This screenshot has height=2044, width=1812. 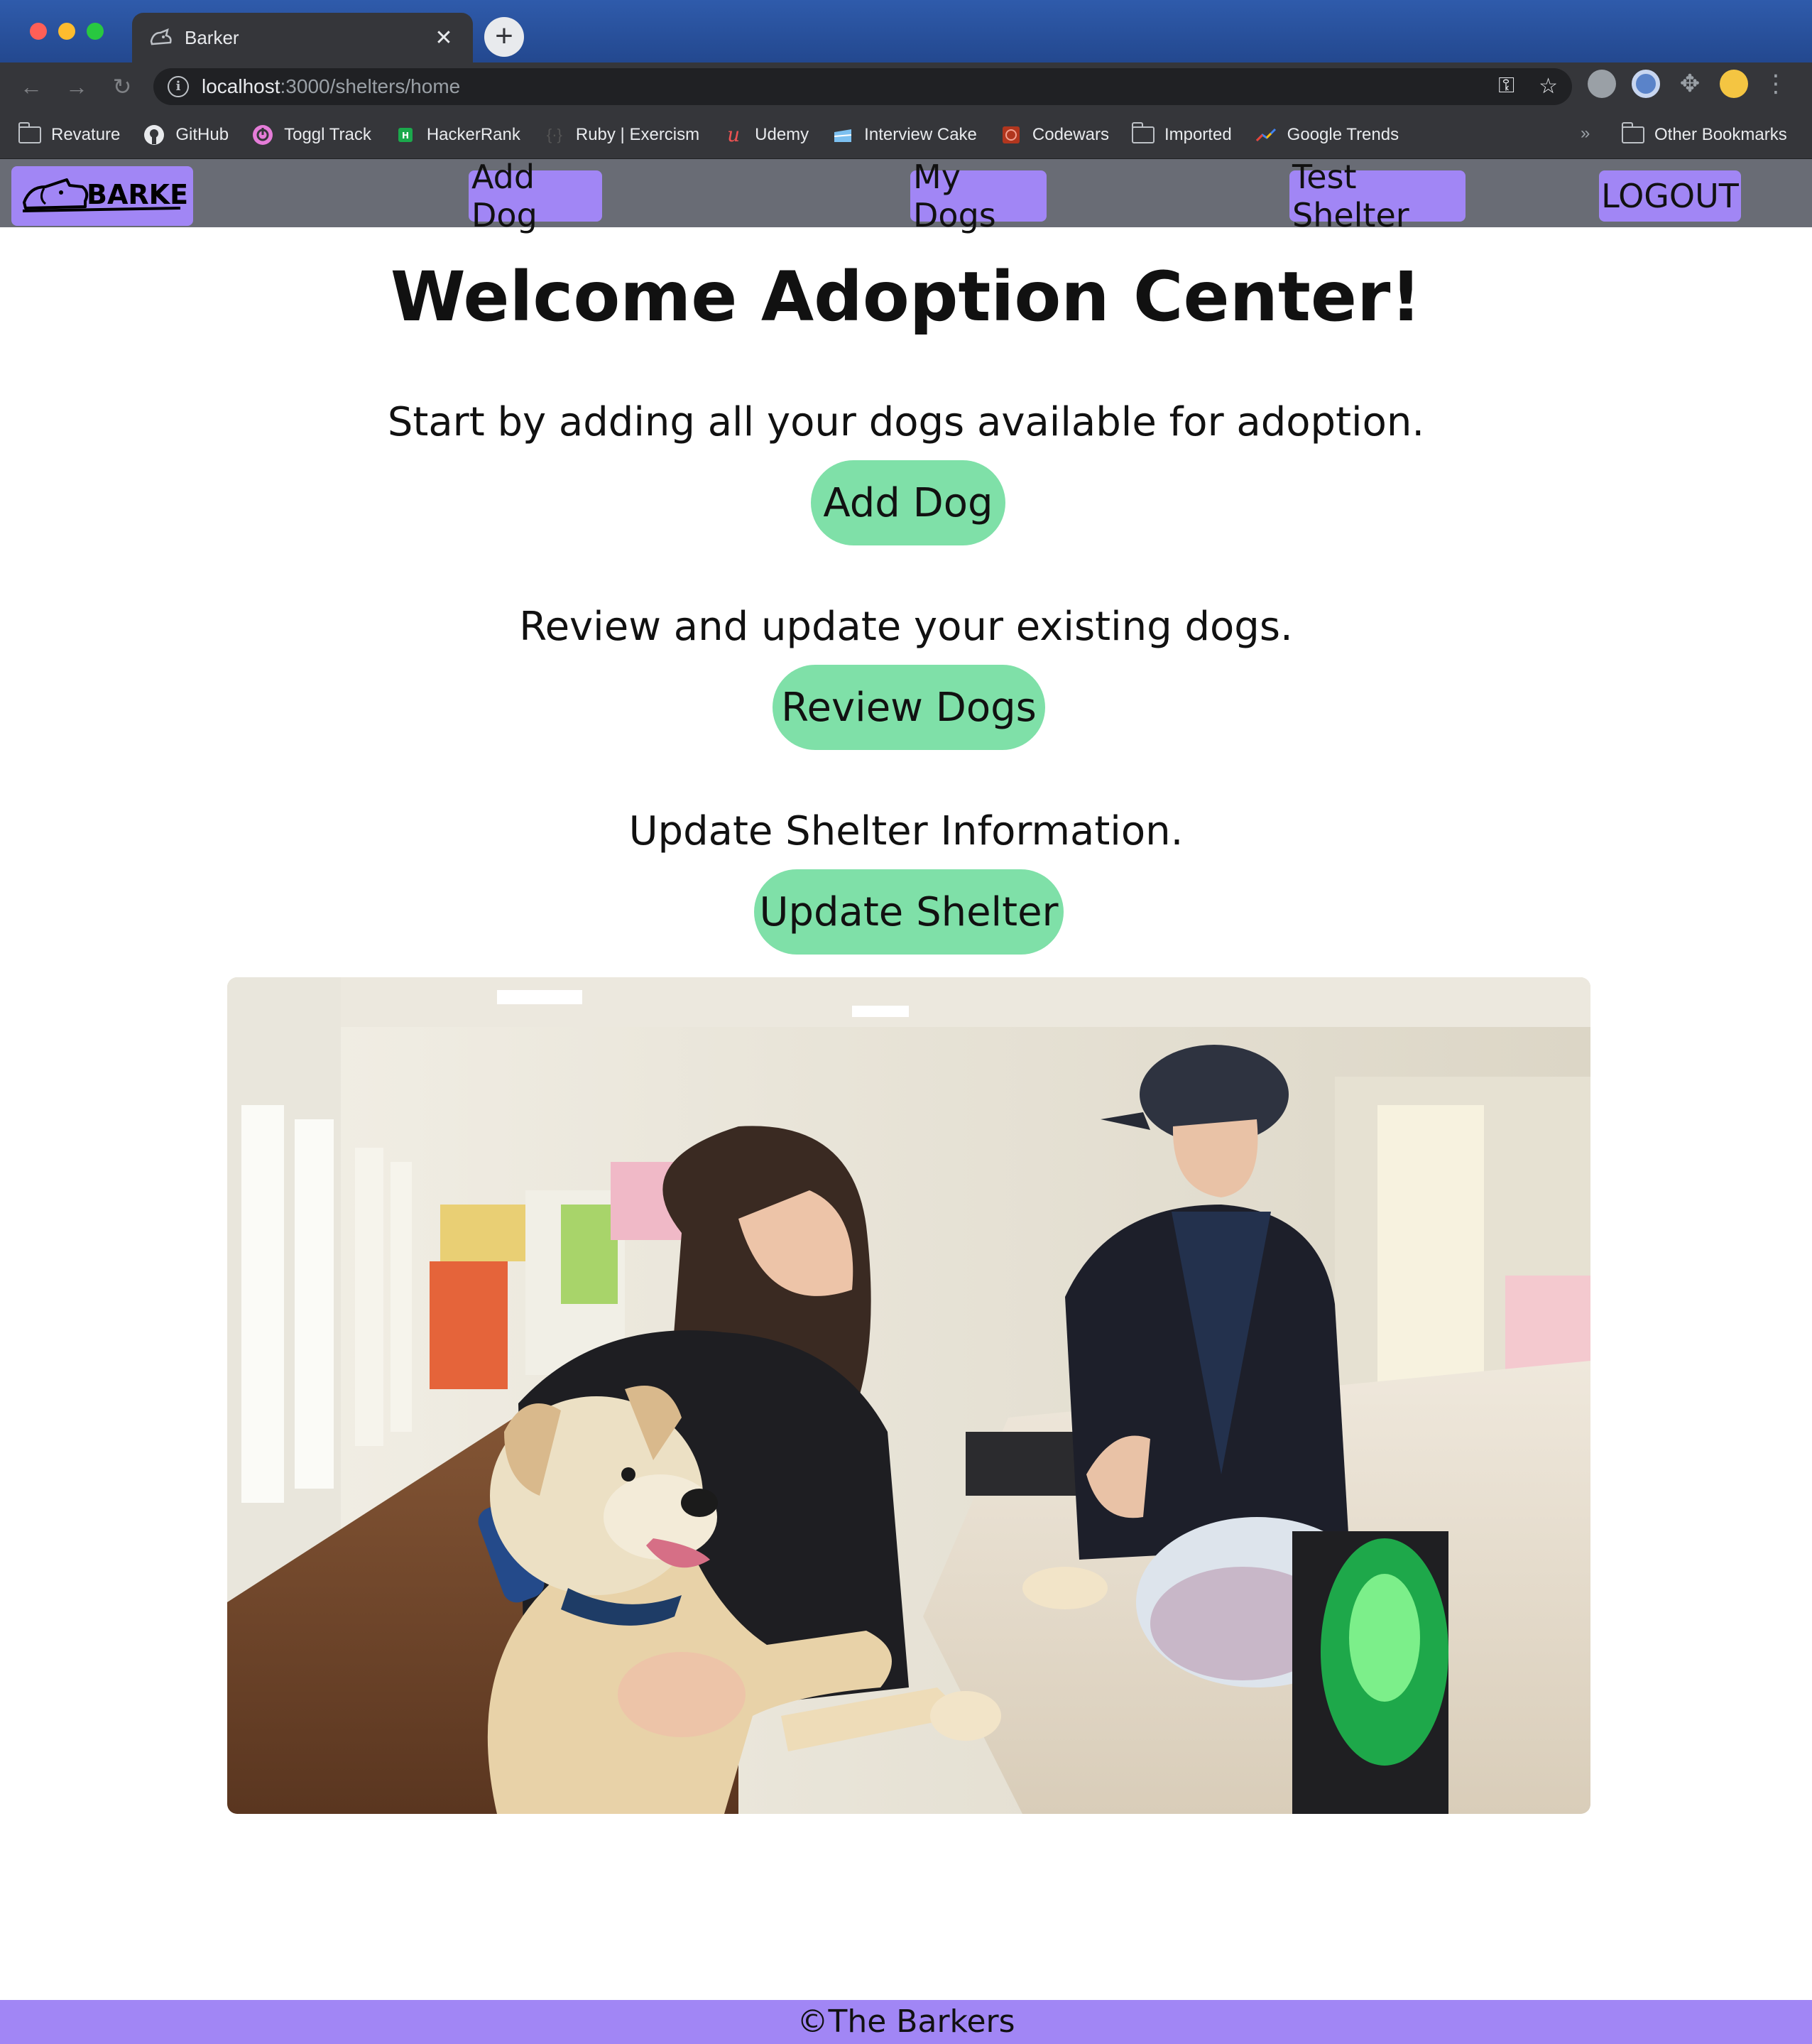 What do you see at coordinates (1327, 135) in the screenshot?
I see `bookmark-google-trends: Google Trends` at bounding box center [1327, 135].